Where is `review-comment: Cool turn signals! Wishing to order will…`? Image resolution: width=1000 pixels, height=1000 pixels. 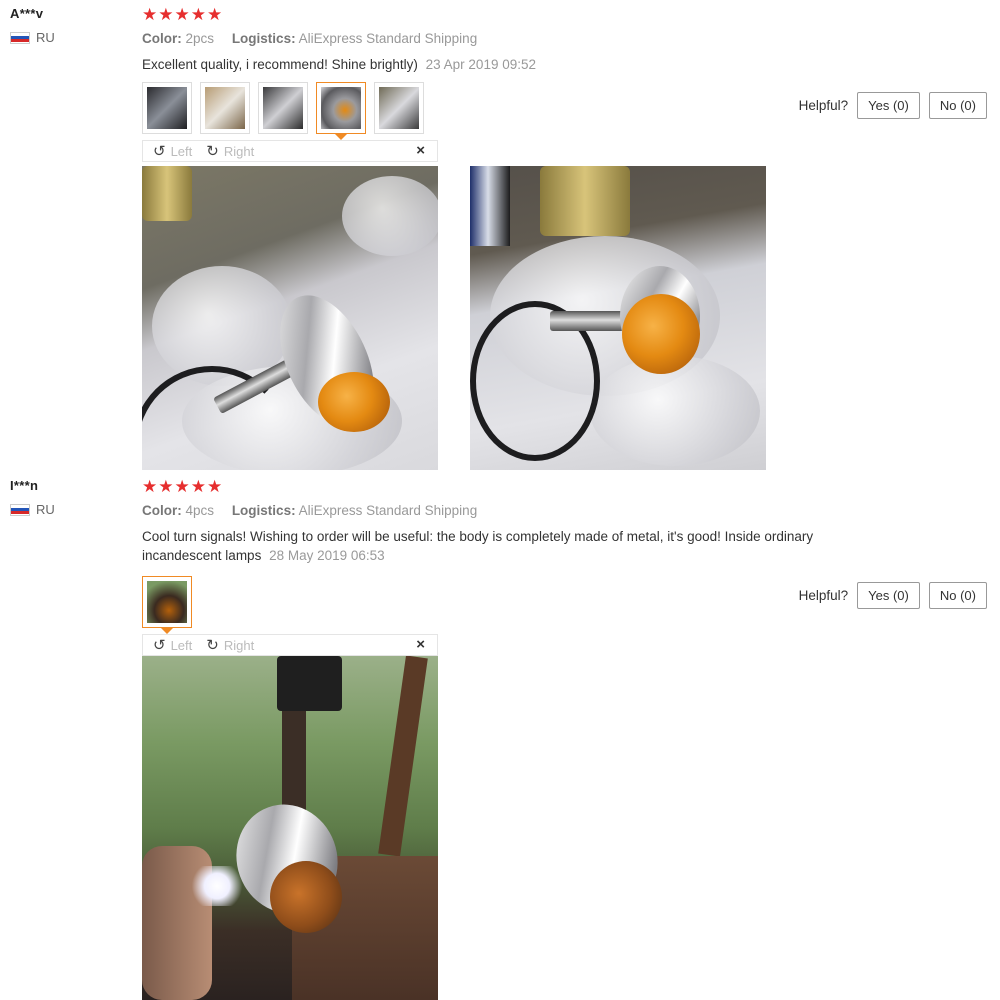
review-comment: Cool turn signals! Wishing to order will… is located at coordinates (478, 546).